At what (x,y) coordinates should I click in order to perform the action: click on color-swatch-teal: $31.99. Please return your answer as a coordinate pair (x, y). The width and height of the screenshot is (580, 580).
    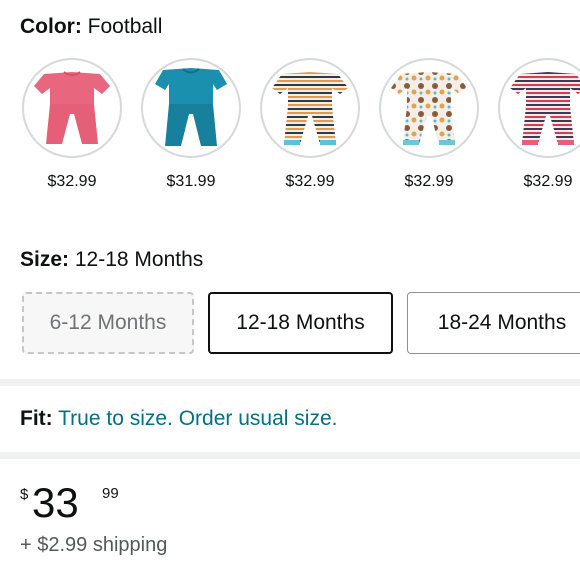
    Looking at the image, I should click on (191, 128).